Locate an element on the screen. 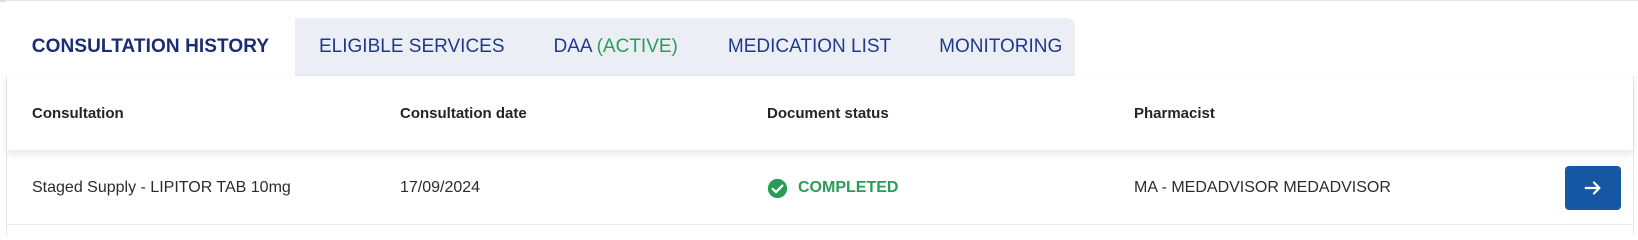 The width and height of the screenshot is (1638, 240). pharmacist-cell: MA - MEDADVISOR MEDADVISOR is located at coordinates (1262, 187).